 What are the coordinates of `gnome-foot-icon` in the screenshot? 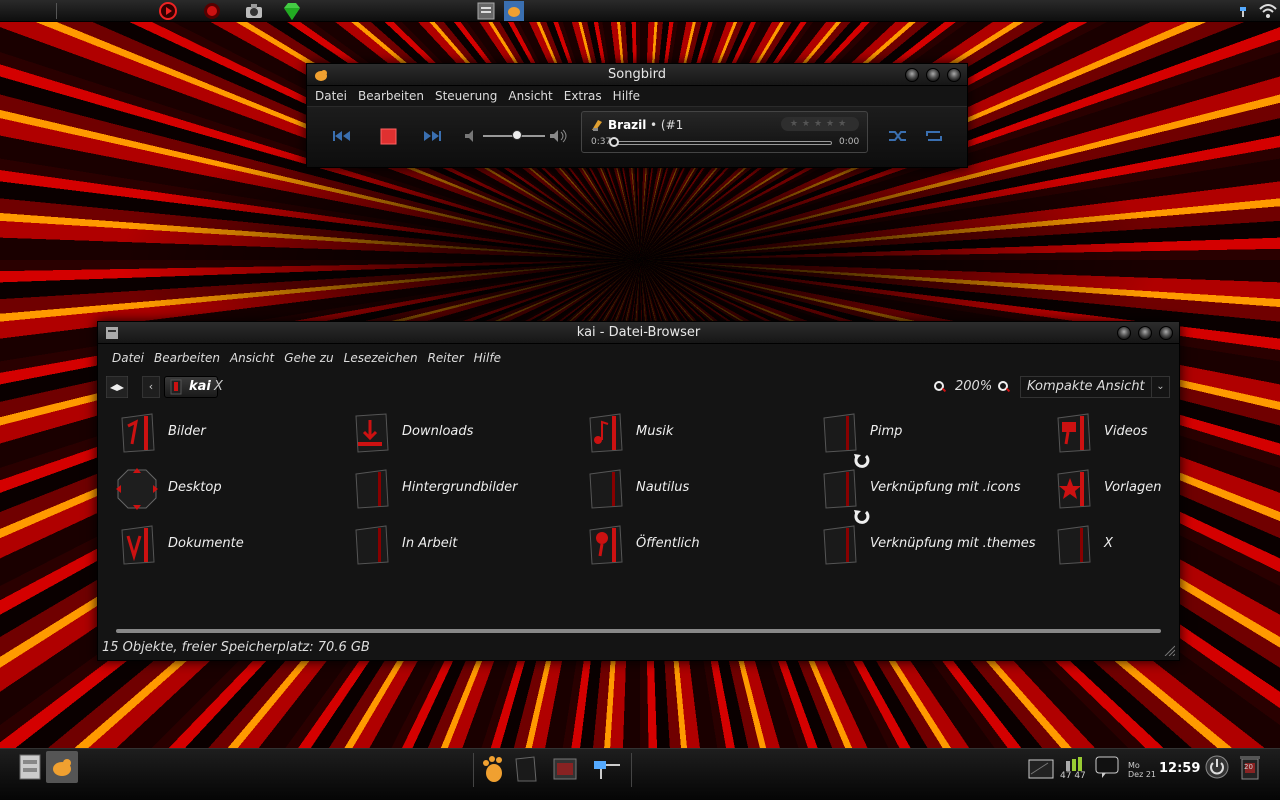 It's located at (493, 769).